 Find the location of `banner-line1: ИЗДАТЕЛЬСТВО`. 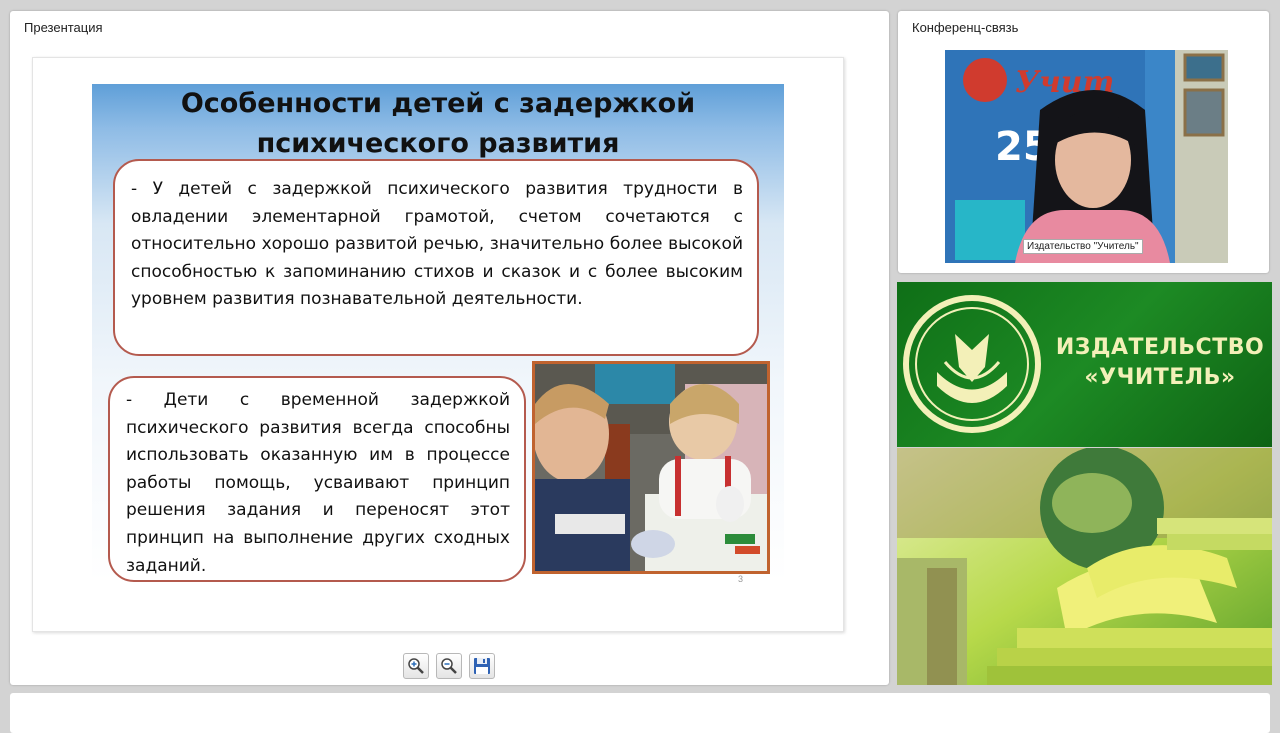

banner-line1: ИЗДАТЕЛЬСТВО is located at coordinates (1160, 347).